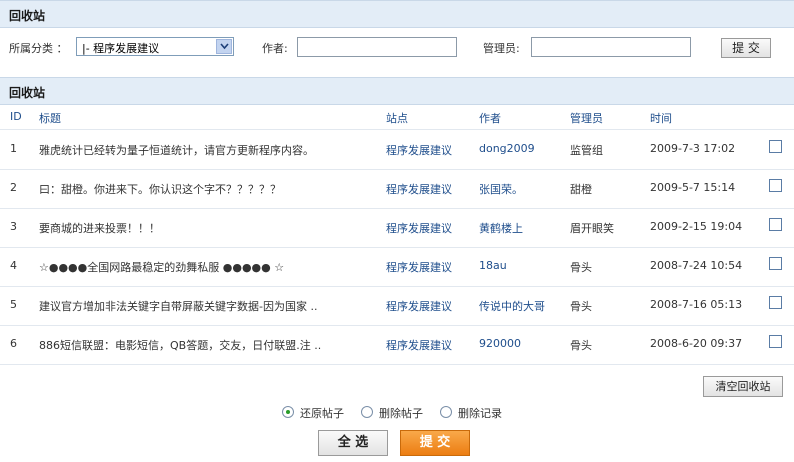 The height and width of the screenshot is (462, 794). What do you see at coordinates (480, 413) in the screenshot?
I see `radio-delete-record-label: 删除记录` at bounding box center [480, 413].